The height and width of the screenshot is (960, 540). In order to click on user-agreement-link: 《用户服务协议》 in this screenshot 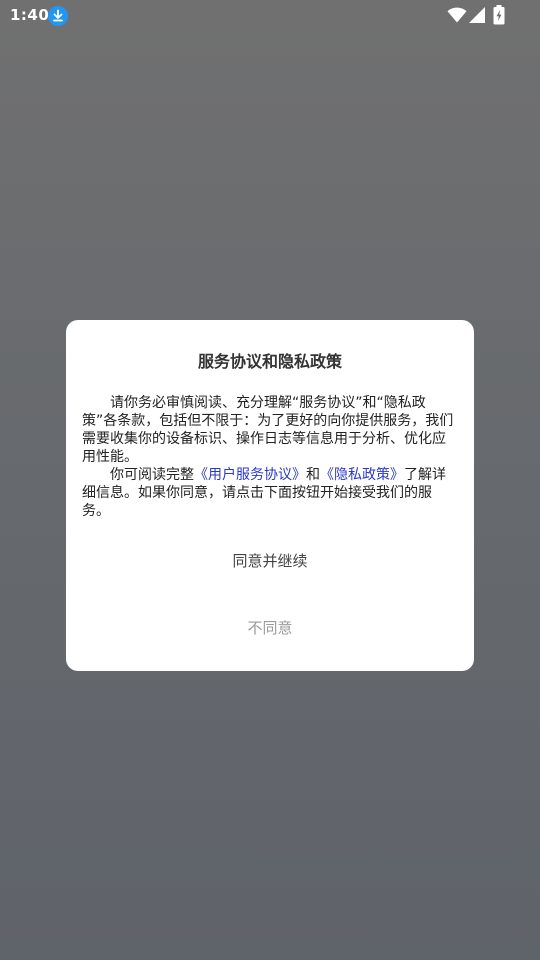, I will do `click(250, 475)`.